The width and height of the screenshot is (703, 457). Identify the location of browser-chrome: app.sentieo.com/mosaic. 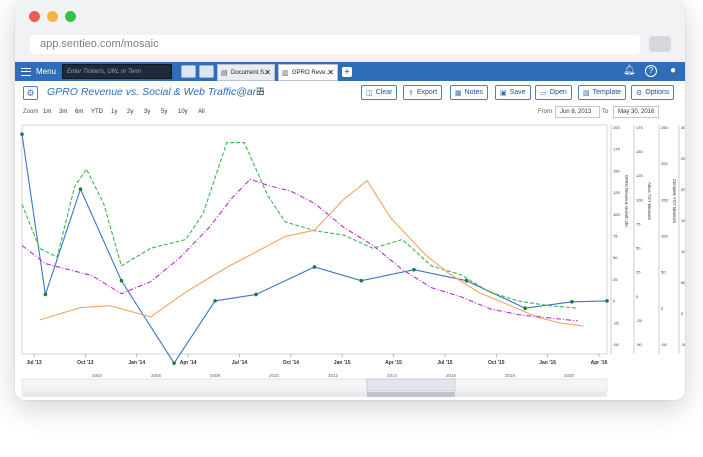
(350, 31).